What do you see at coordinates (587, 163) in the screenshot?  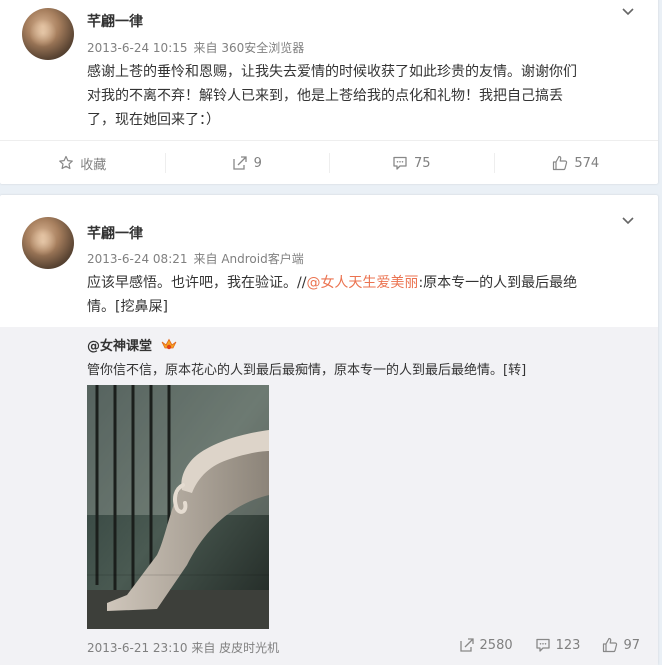 I see `like-count: 574` at bounding box center [587, 163].